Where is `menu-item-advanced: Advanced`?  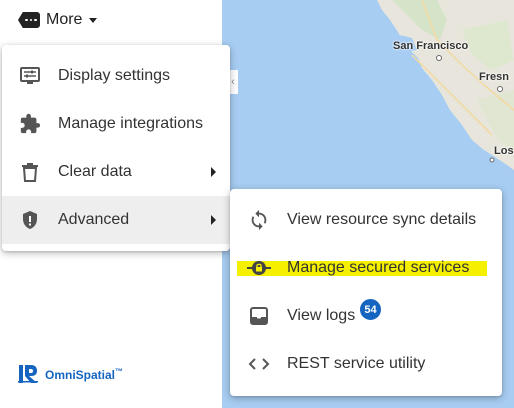 menu-item-advanced: Advanced is located at coordinates (116, 220).